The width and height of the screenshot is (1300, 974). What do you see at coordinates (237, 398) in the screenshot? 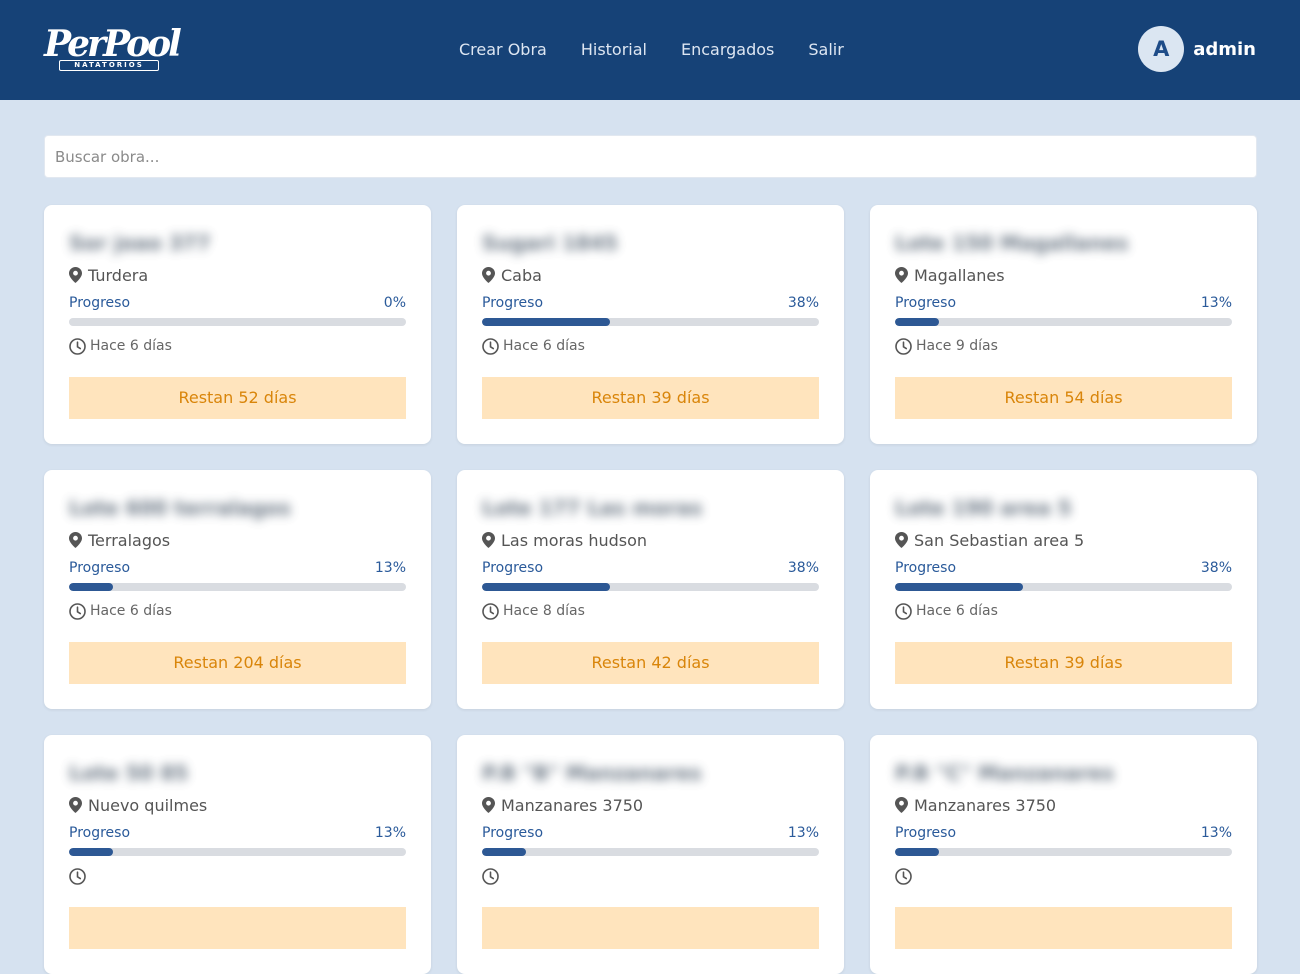
I see `remaining-days-badge: Restan 52 días` at bounding box center [237, 398].